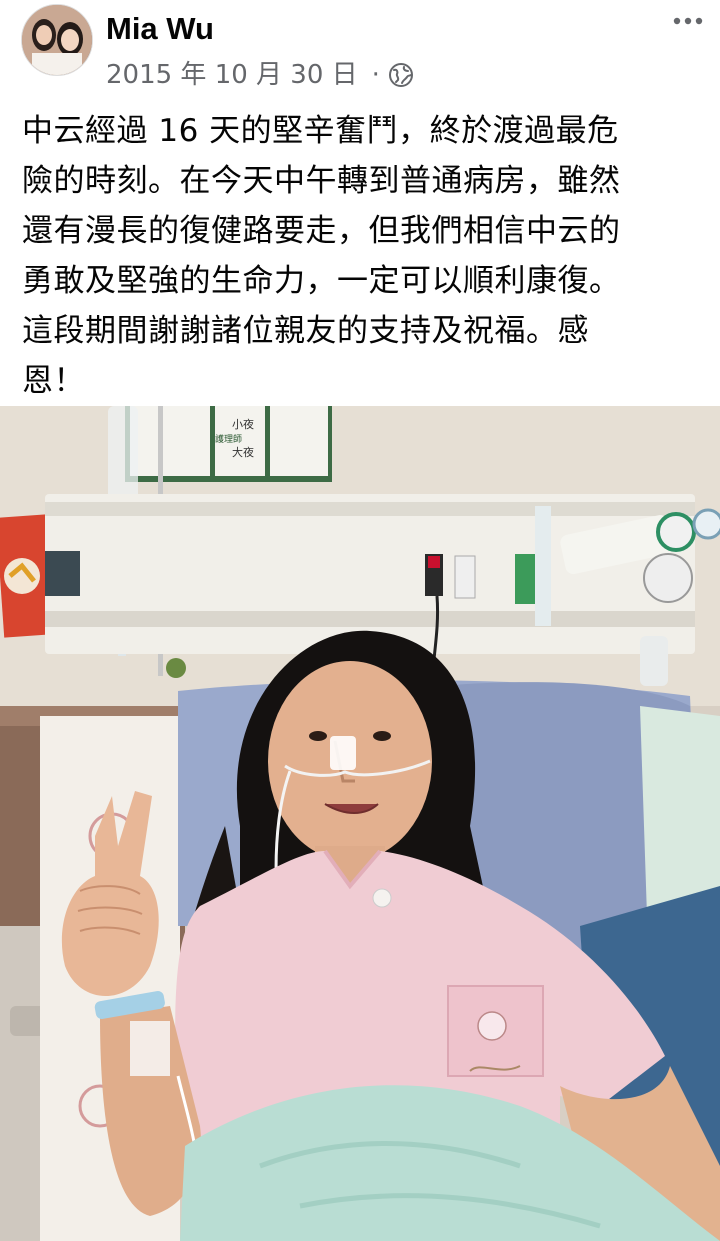  Describe the element at coordinates (160, 29) in the screenshot. I see `author-name: Mia Wu` at that location.